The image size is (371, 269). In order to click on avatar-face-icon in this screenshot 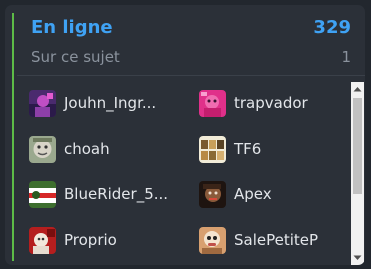, I will do `click(42, 149)`.